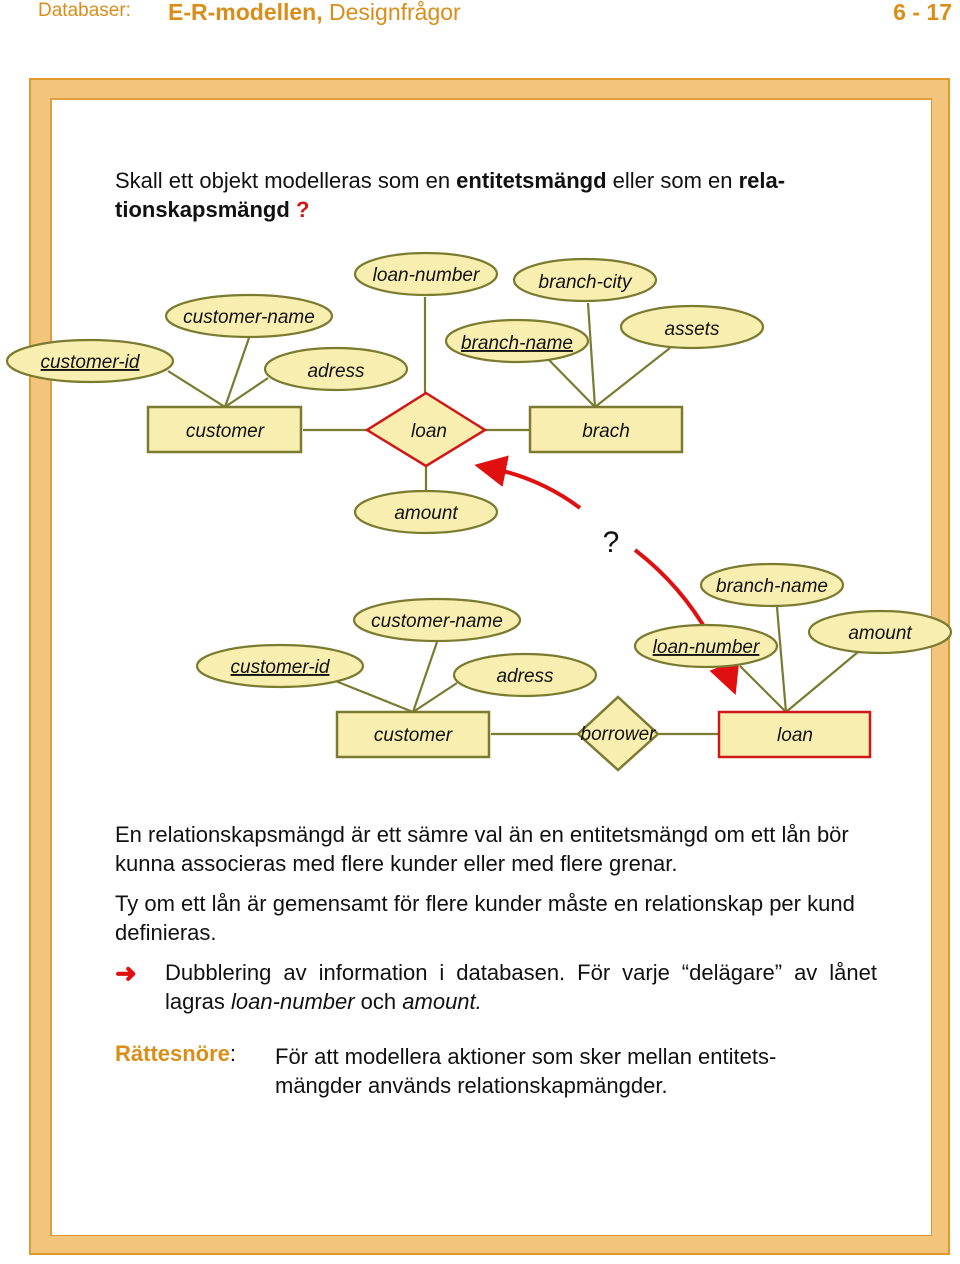  What do you see at coordinates (233, 1053) in the screenshot?
I see `guideline-colon: :` at bounding box center [233, 1053].